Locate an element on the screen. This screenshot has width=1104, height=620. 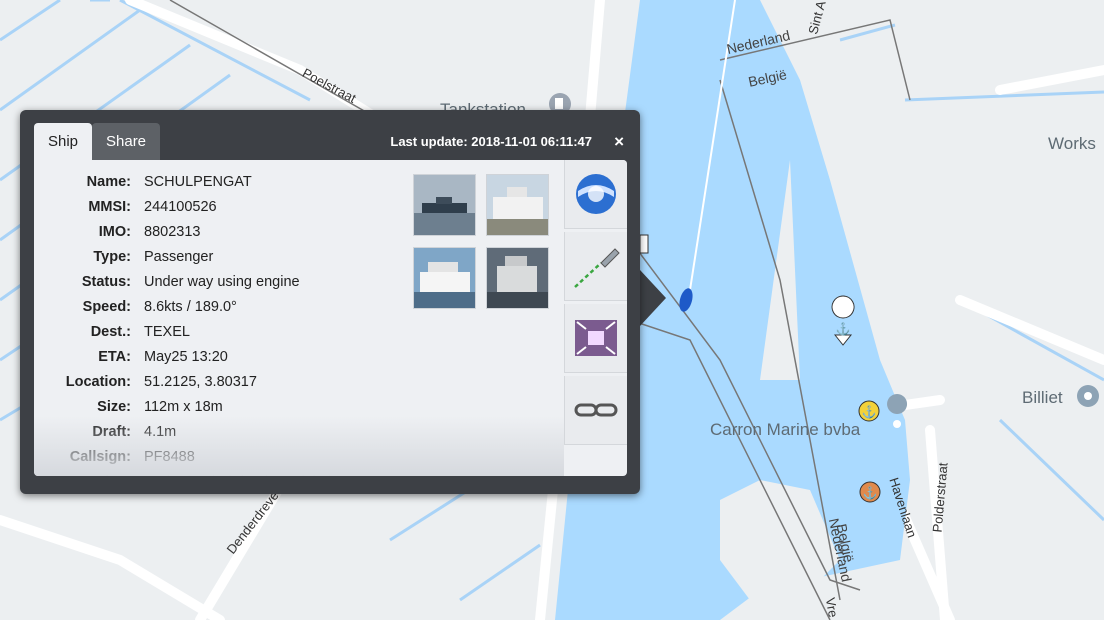
ship-field-value: TEXEL is located at coordinates (167, 332).